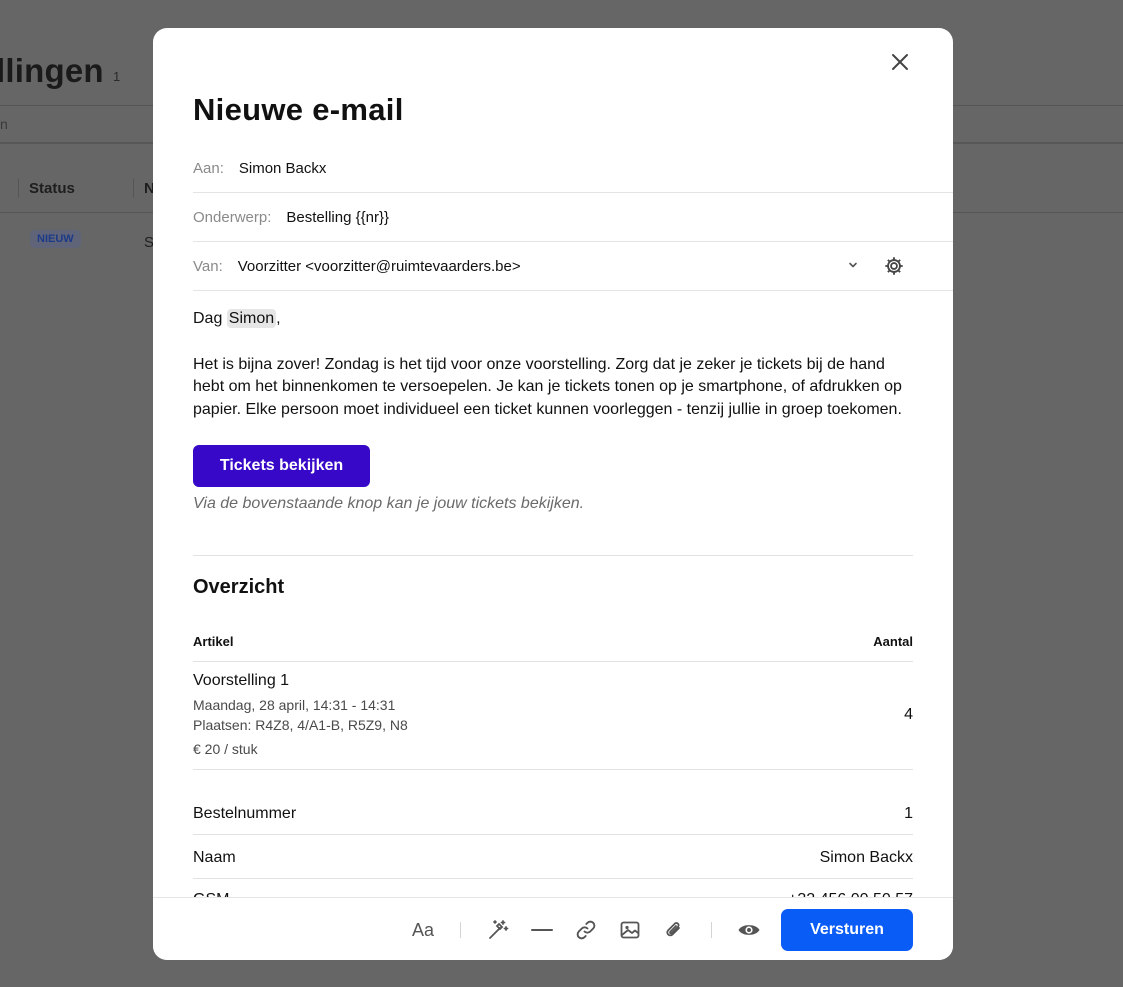 This screenshot has width=1123, height=987. I want to click on to-value: Simon Backx, so click(283, 168).